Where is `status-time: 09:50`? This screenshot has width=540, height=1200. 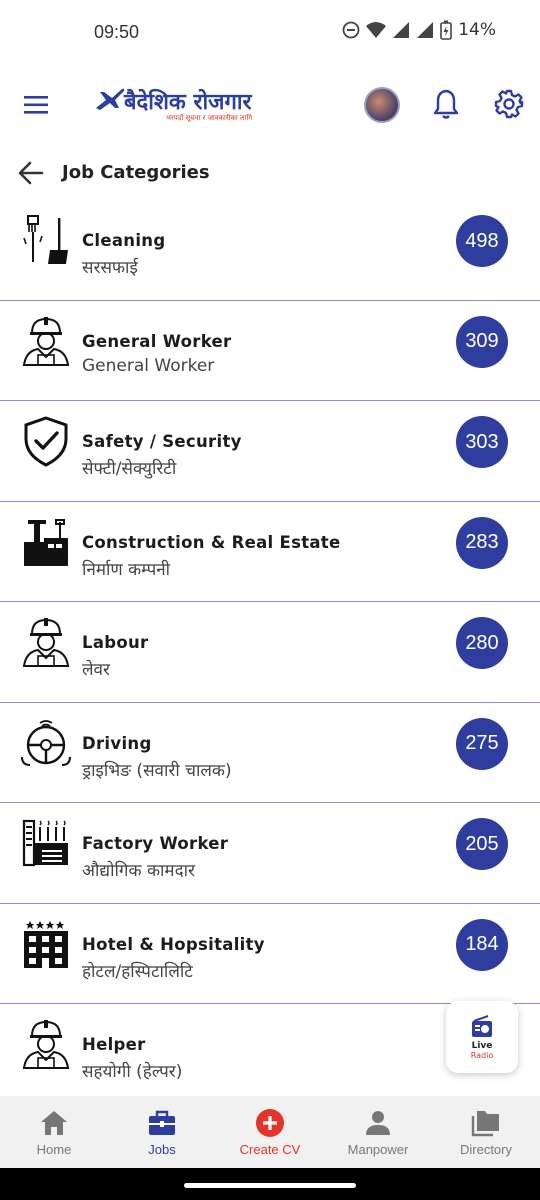
status-time: 09:50 is located at coordinates (117, 32).